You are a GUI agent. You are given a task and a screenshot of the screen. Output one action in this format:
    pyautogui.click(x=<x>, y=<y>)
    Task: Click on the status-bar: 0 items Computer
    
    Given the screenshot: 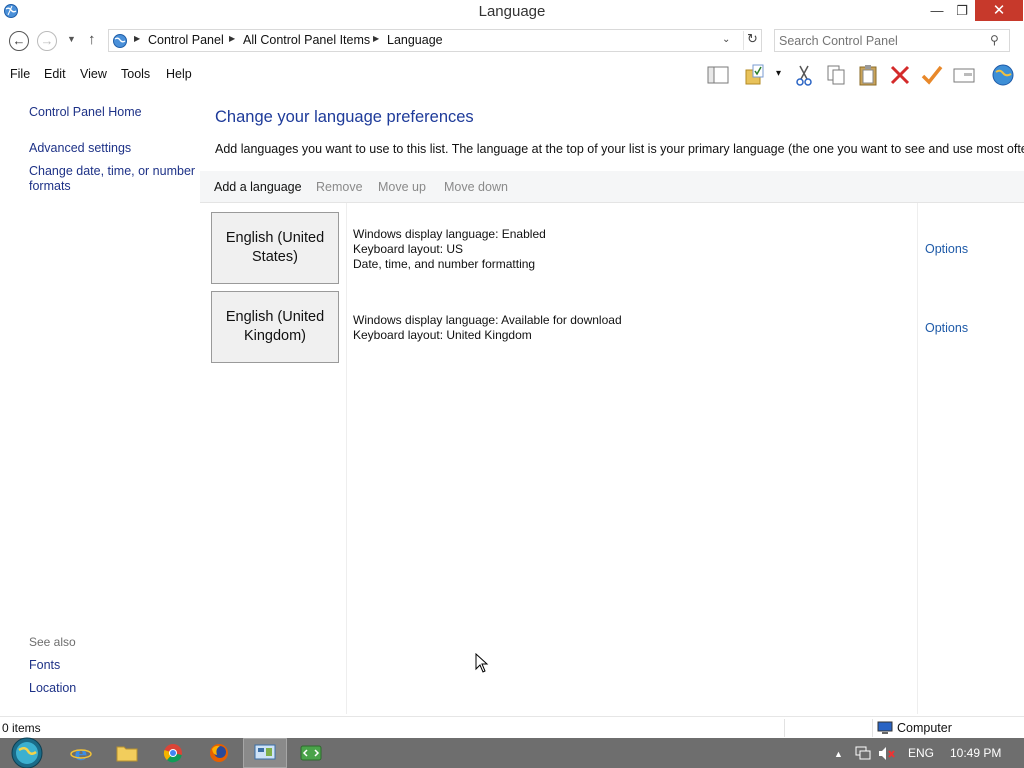 What is the action you would take?
    pyautogui.click(x=512, y=727)
    